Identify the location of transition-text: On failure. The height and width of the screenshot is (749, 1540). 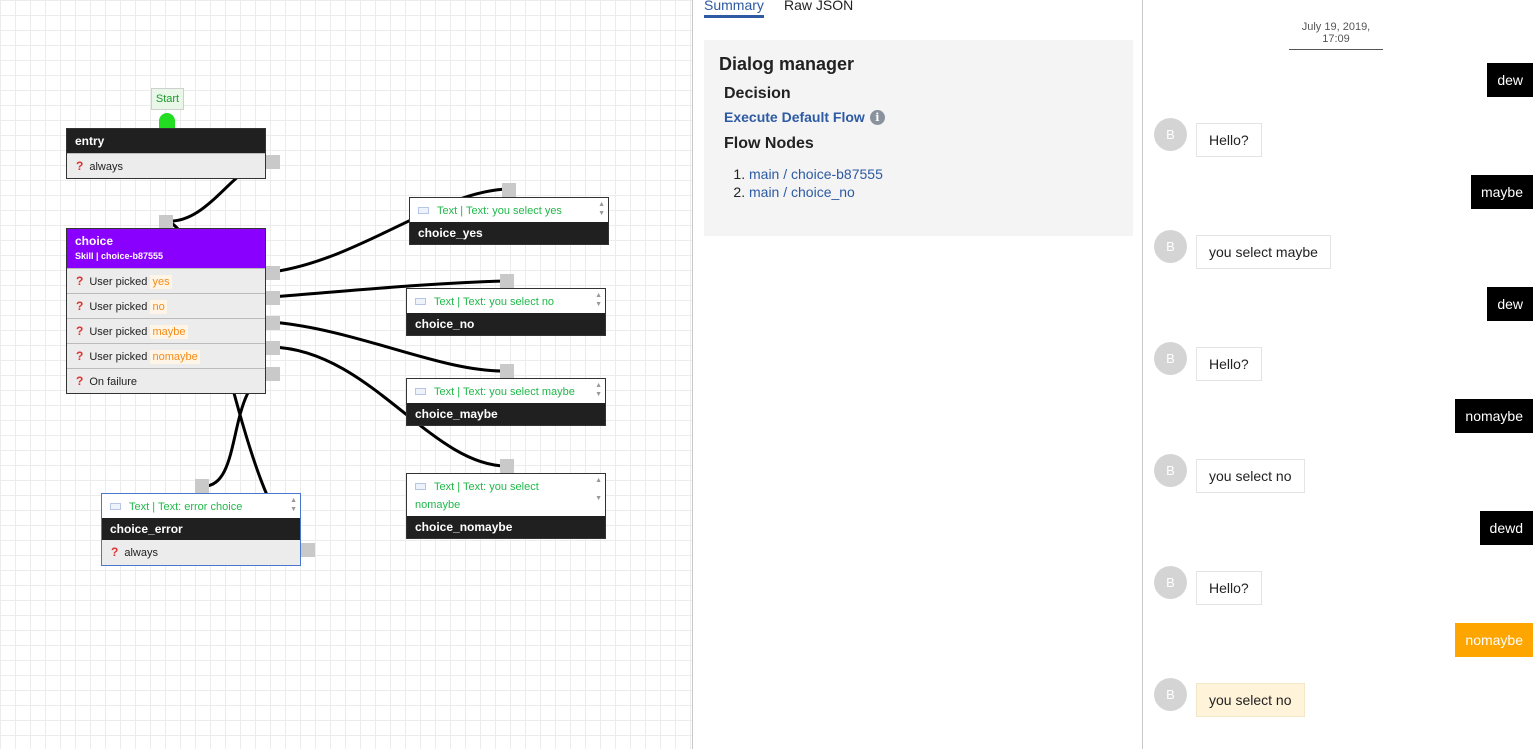
(113, 382).